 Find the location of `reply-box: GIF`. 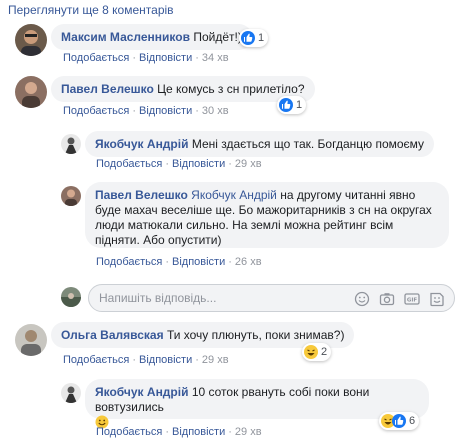

reply-box: GIF is located at coordinates (271, 298).